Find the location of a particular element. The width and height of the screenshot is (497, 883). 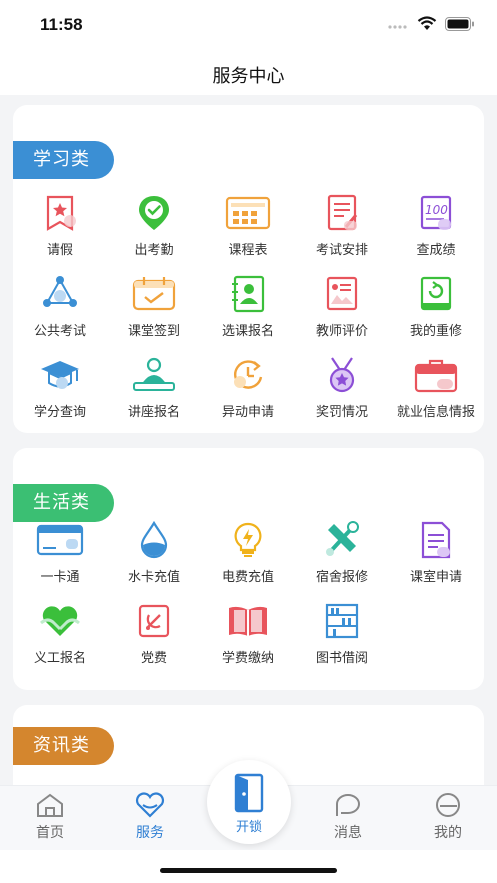

service-label: 选课报名 is located at coordinates (247, 331).